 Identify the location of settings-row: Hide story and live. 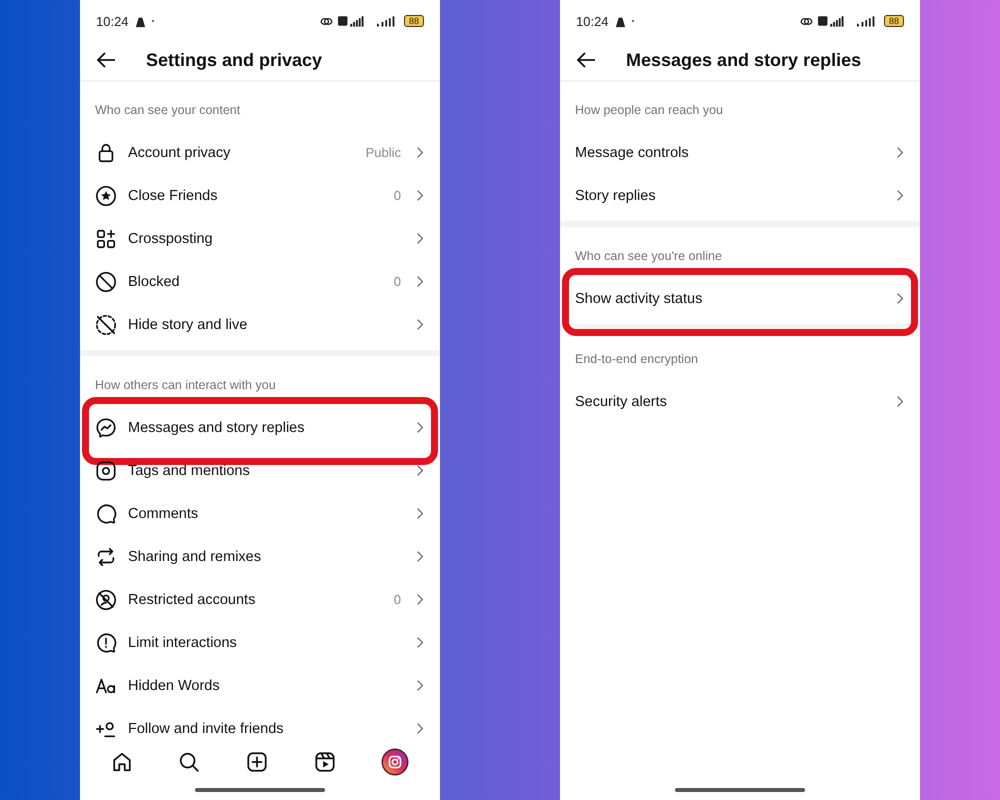
(260, 324).